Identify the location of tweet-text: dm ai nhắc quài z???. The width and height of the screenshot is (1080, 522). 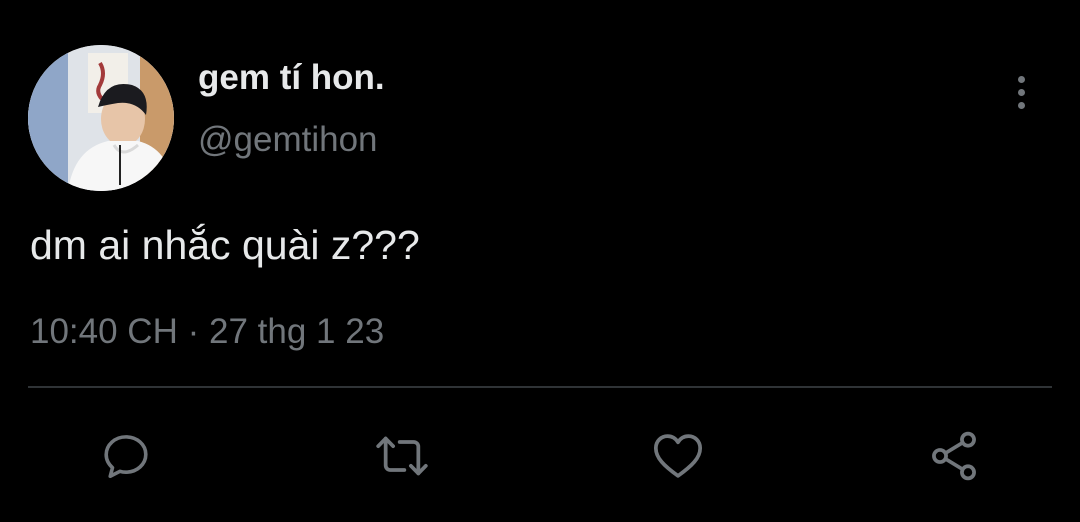
(225, 245).